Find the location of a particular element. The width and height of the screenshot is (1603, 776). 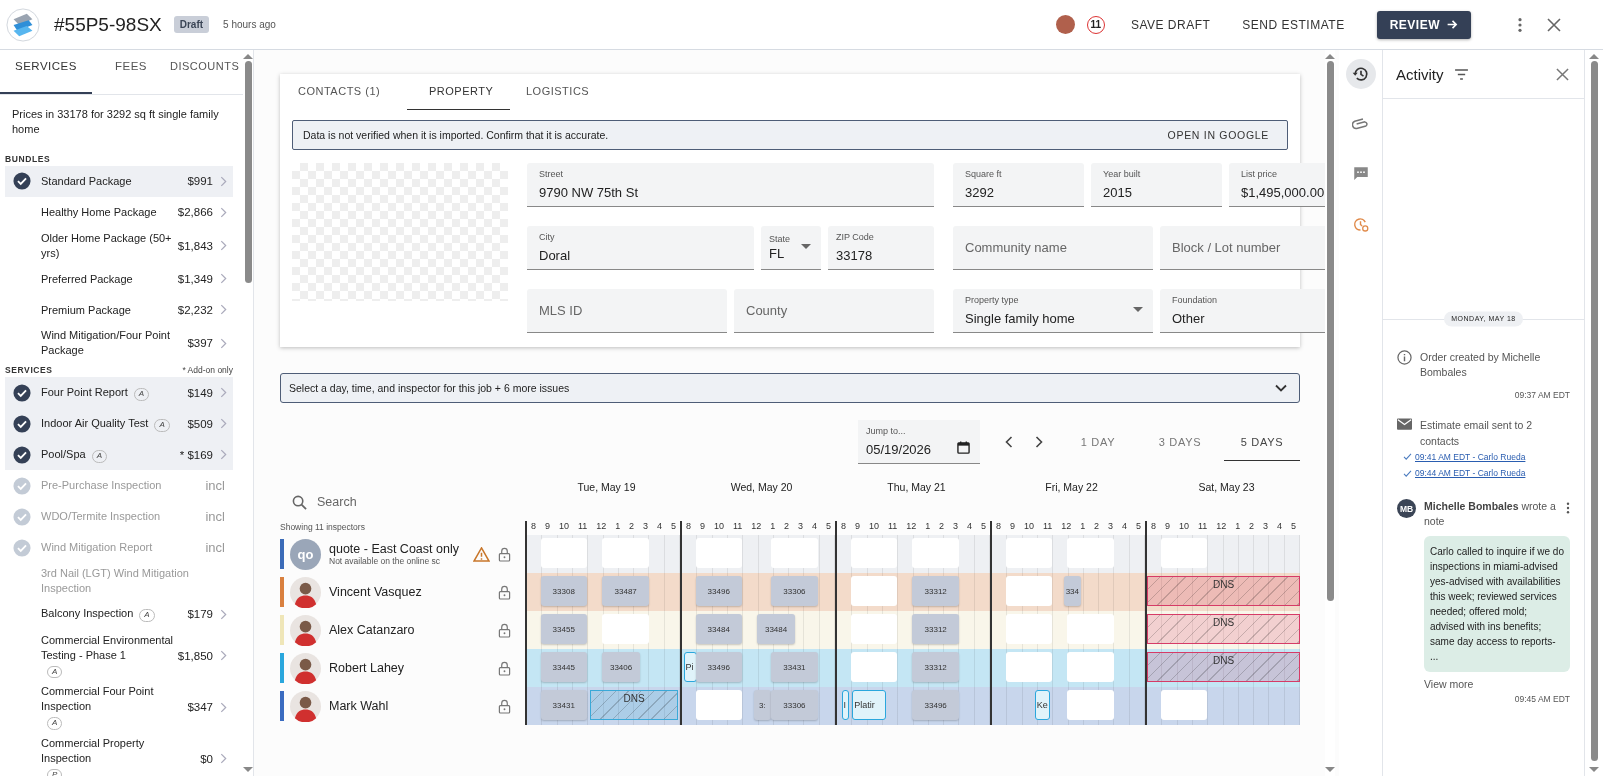

text-button: SEND ESTIMATE is located at coordinates (1293, 24).